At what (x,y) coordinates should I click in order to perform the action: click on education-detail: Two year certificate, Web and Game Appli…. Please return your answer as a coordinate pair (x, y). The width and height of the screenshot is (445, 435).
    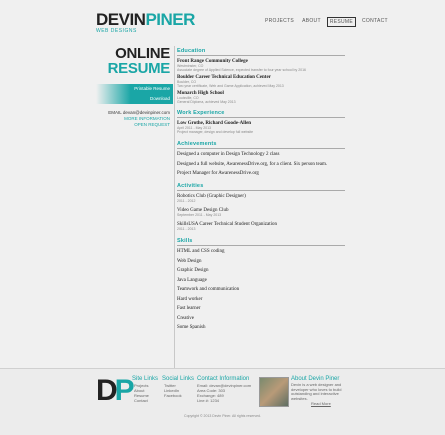
    Looking at the image, I should click on (230, 86).